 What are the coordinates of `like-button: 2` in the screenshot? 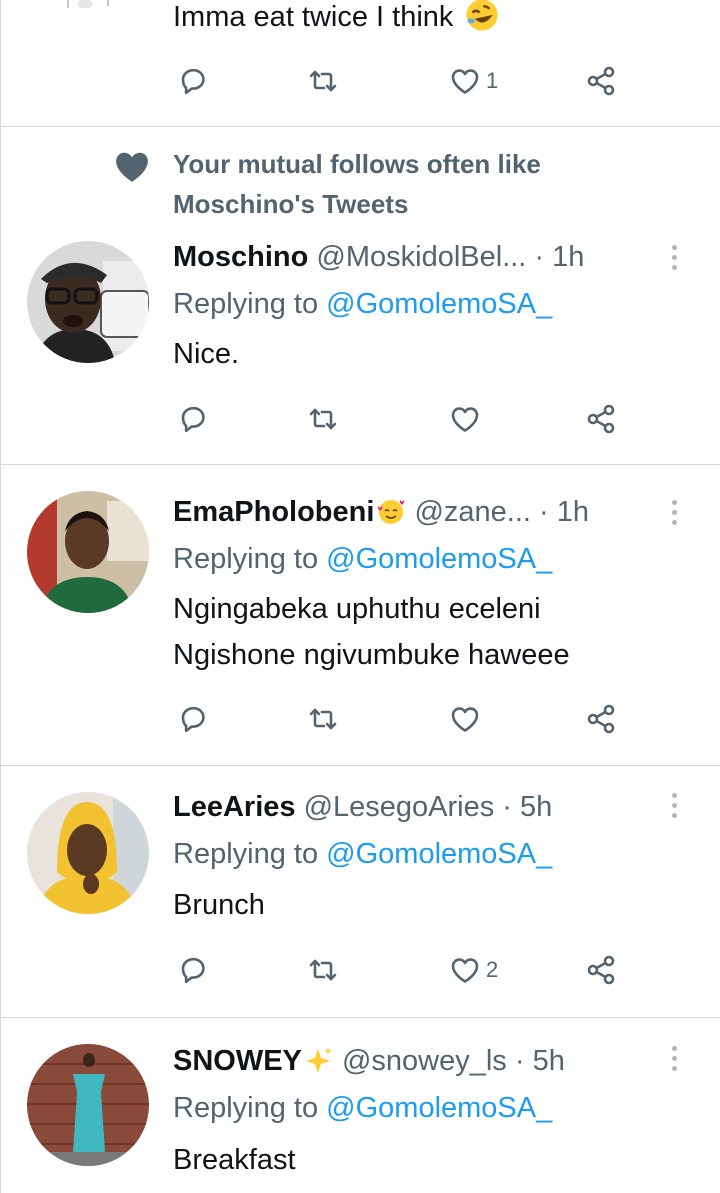 It's located at (473, 970).